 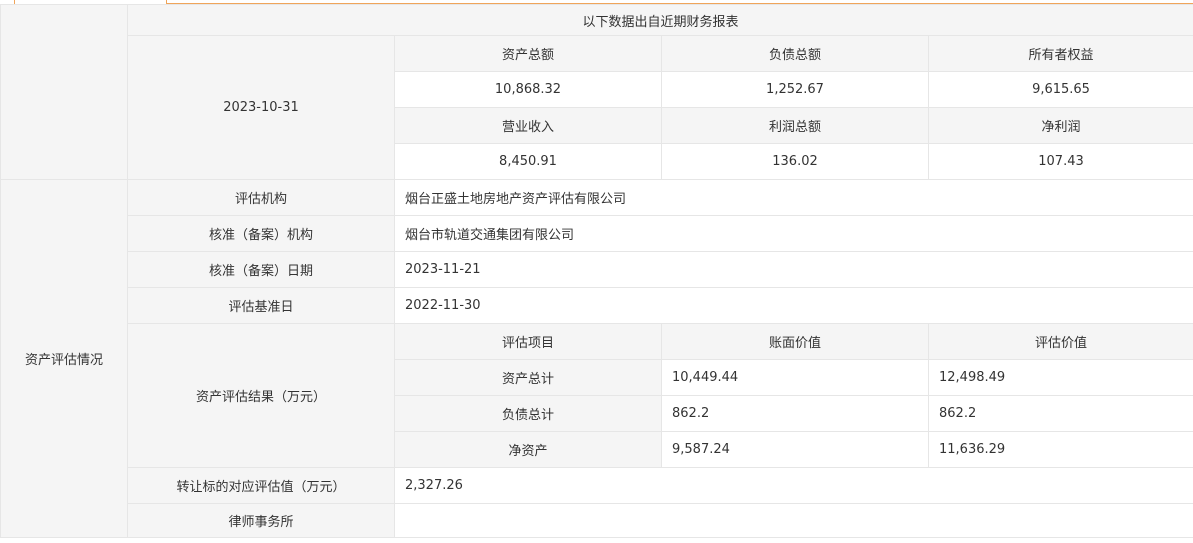 I want to click on row-value: 2023-11-21, so click(x=793, y=269).